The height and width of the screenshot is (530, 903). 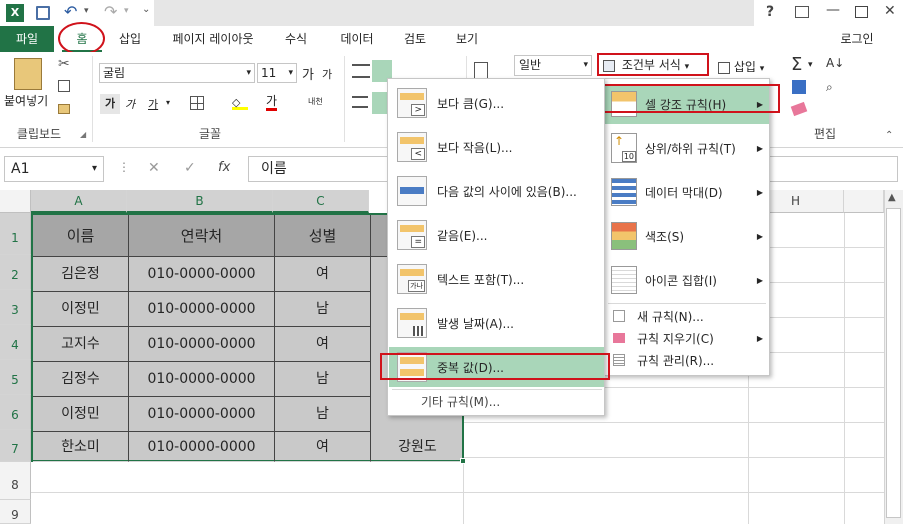 I want to click on sort-filter-icon: A↓, so click(x=835, y=63).